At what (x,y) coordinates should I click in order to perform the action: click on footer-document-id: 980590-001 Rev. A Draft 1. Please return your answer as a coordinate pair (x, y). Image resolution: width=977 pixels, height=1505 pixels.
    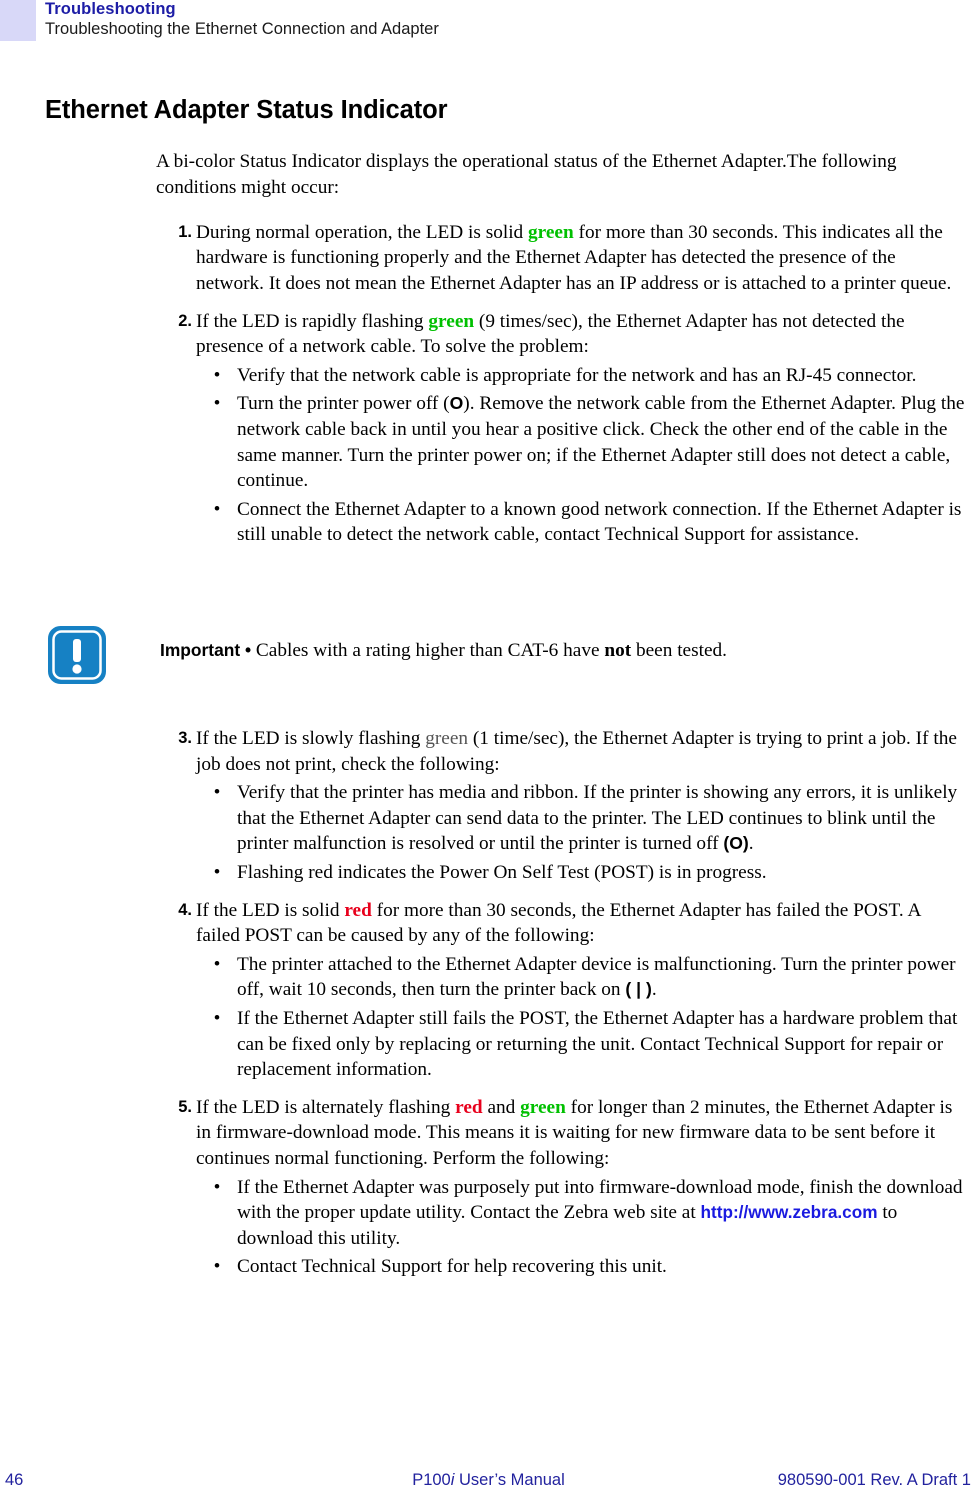
    Looking at the image, I should click on (874, 1480).